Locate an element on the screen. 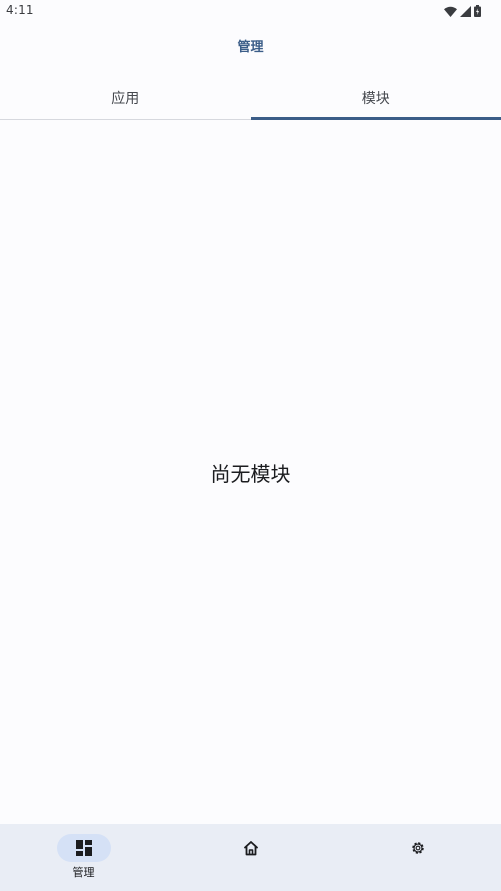 The height and width of the screenshot is (891, 501). tab-apps-label: 应用 is located at coordinates (125, 99).